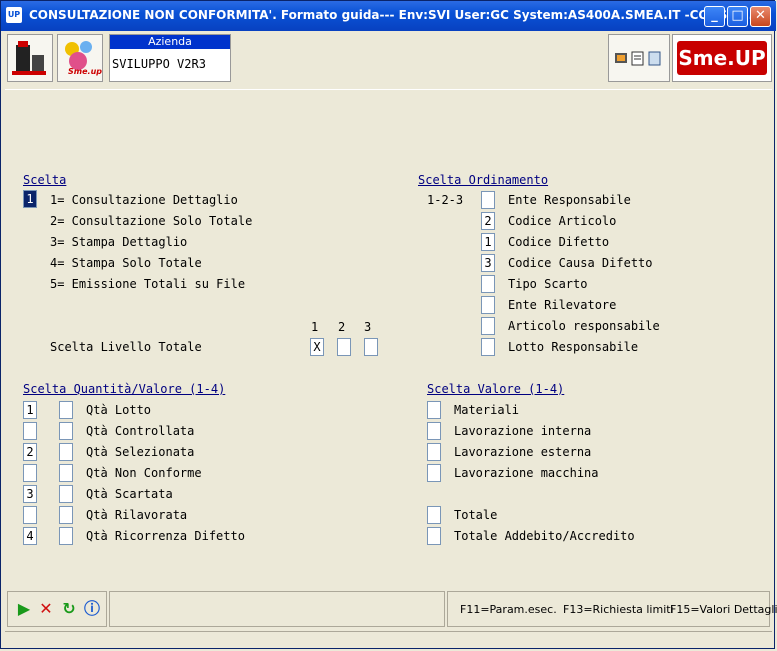 This screenshot has height=651, width=777. I want to click on valore-label: Lavorazione interna, so click(523, 431).